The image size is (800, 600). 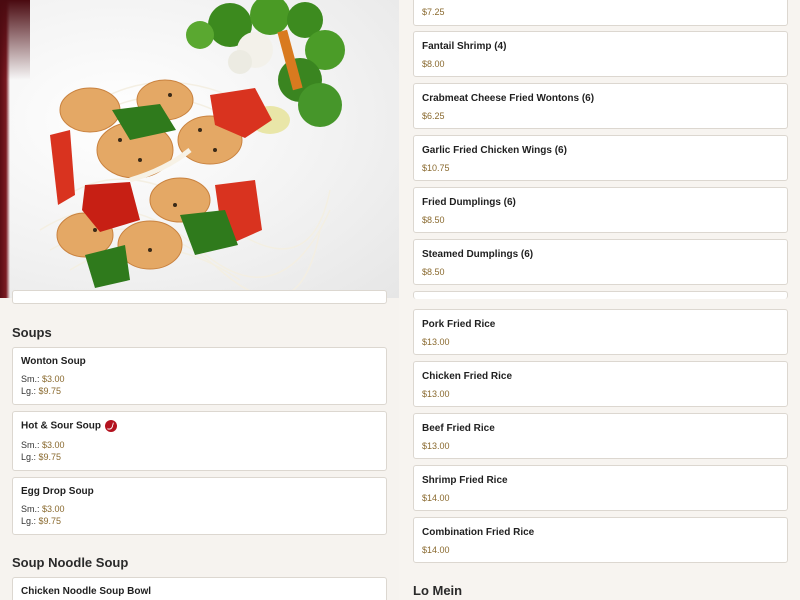 What do you see at coordinates (478, 532) in the screenshot?
I see `menu-item-name: Combination Fried Rice` at bounding box center [478, 532].